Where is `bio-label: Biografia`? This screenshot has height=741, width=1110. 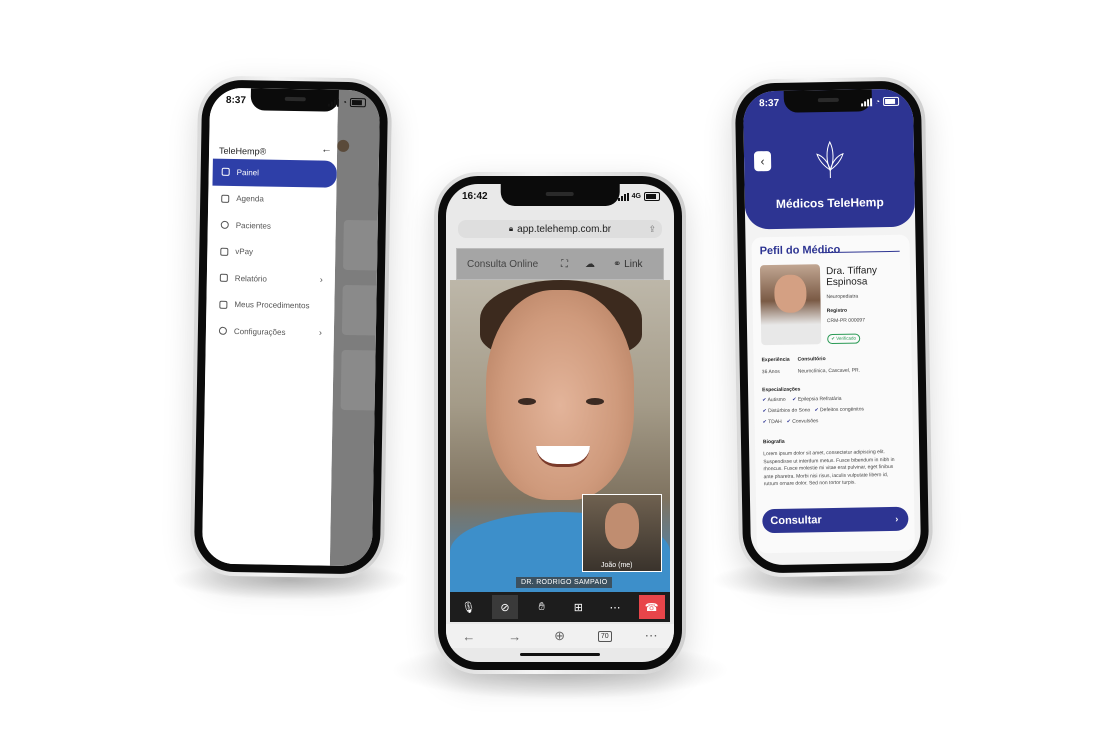
bio-label: Biografia is located at coordinates (773, 442).